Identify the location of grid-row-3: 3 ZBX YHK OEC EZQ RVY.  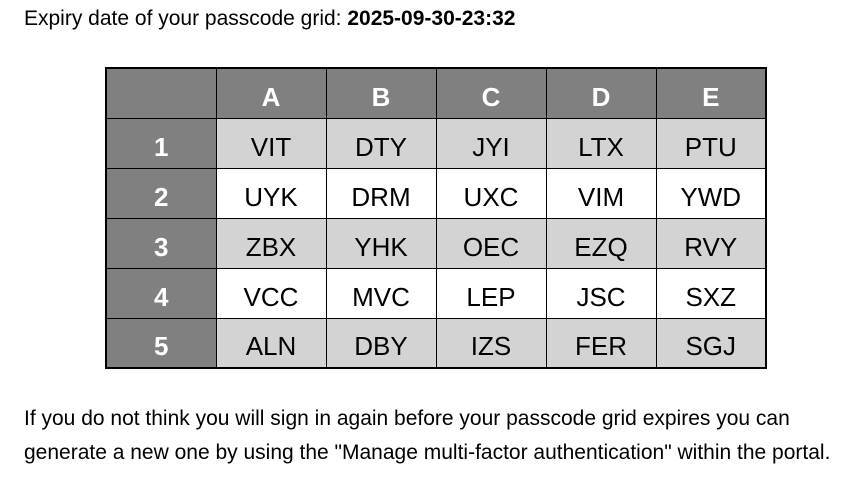
(436, 243).